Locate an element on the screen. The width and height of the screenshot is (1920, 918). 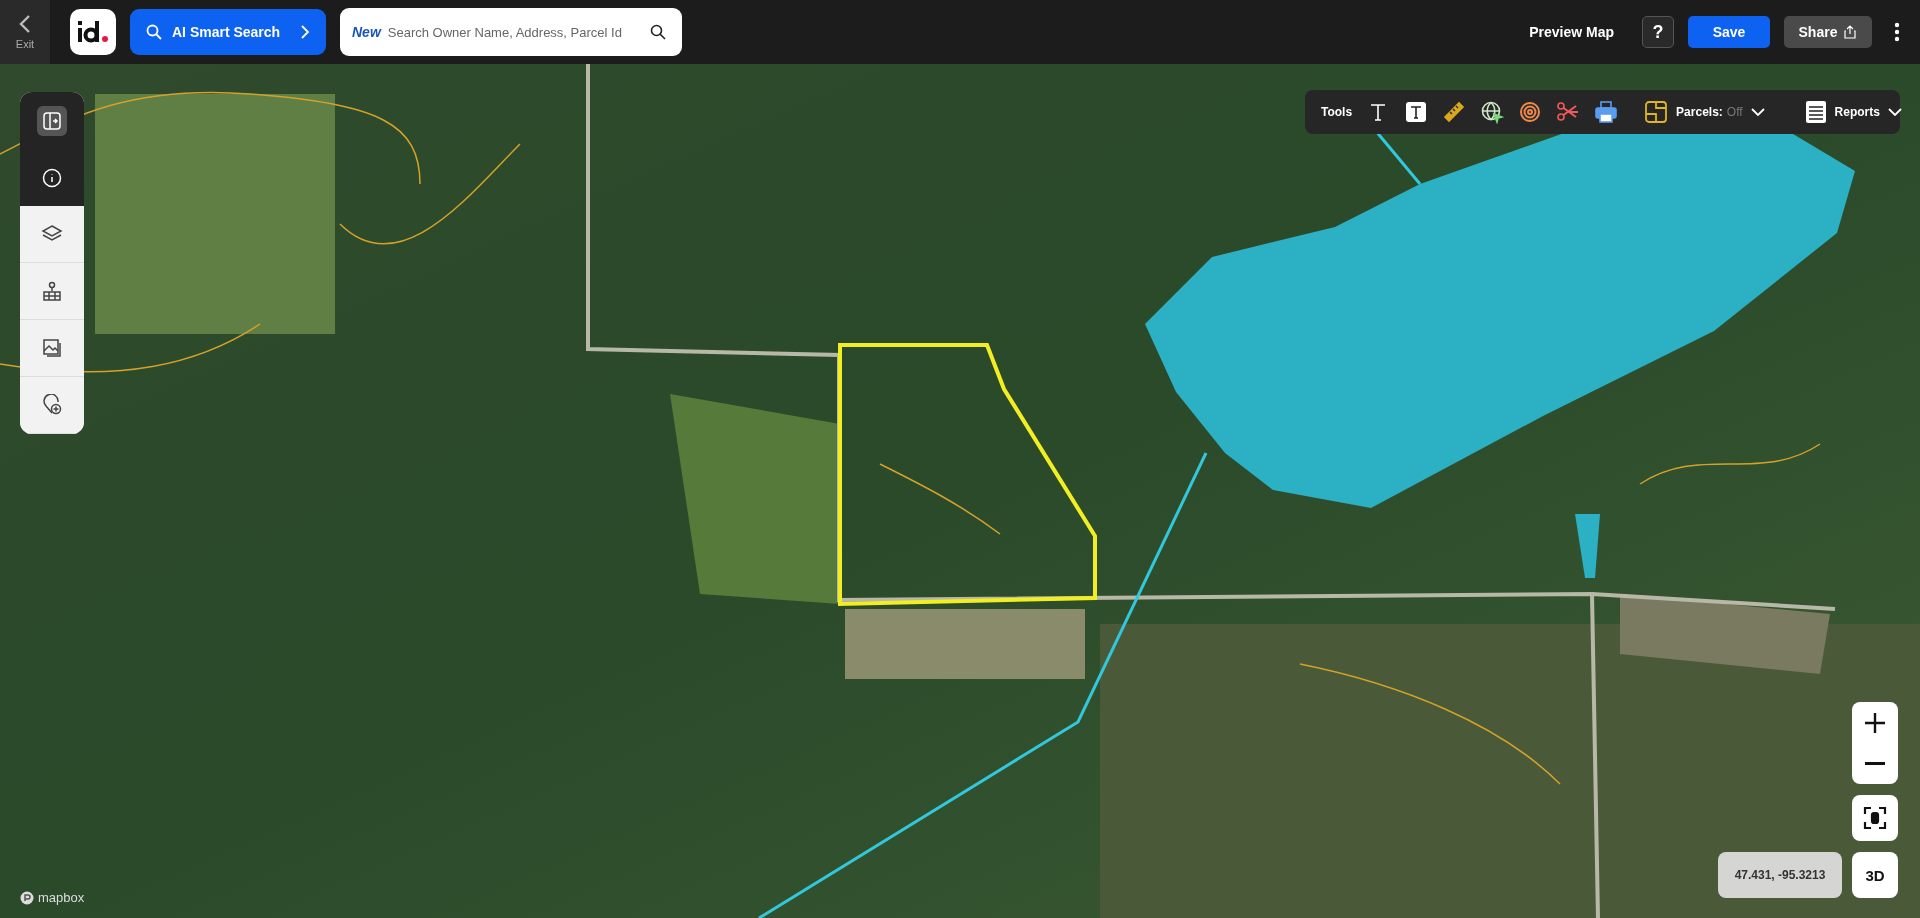
3d-button: 3D is located at coordinates (1875, 875).